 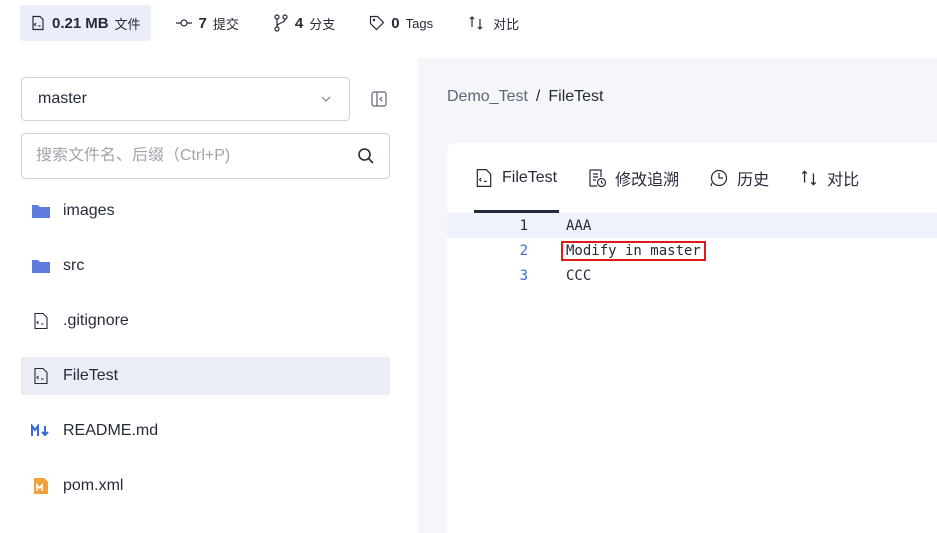 I want to click on tree-item-label: FileTest, so click(x=91, y=375).